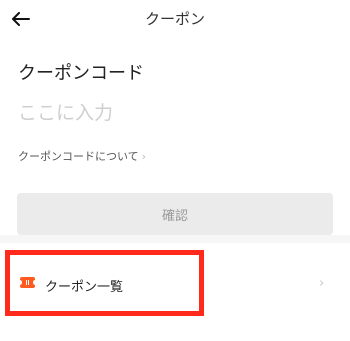 The width and height of the screenshot is (350, 341). I want to click on about-coupon-code-label: クーポンコードについて, so click(78, 156).